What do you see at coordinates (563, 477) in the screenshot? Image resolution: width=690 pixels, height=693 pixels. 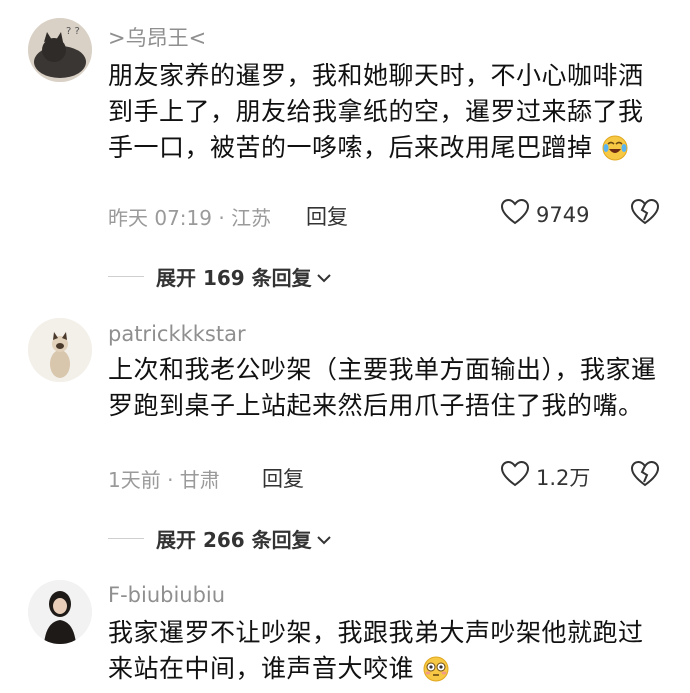 I see `like-count: 1.2万` at bounding box center [563, 477].